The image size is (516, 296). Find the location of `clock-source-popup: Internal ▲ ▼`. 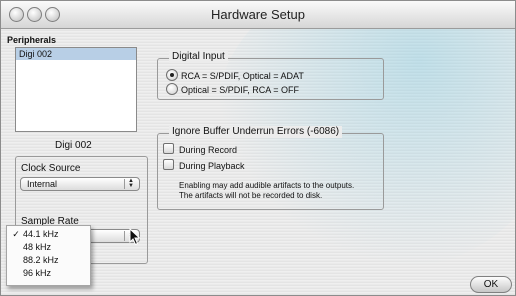

clock-source-popup: Internal ▲ ▼ is located at coordinates (80, 184).